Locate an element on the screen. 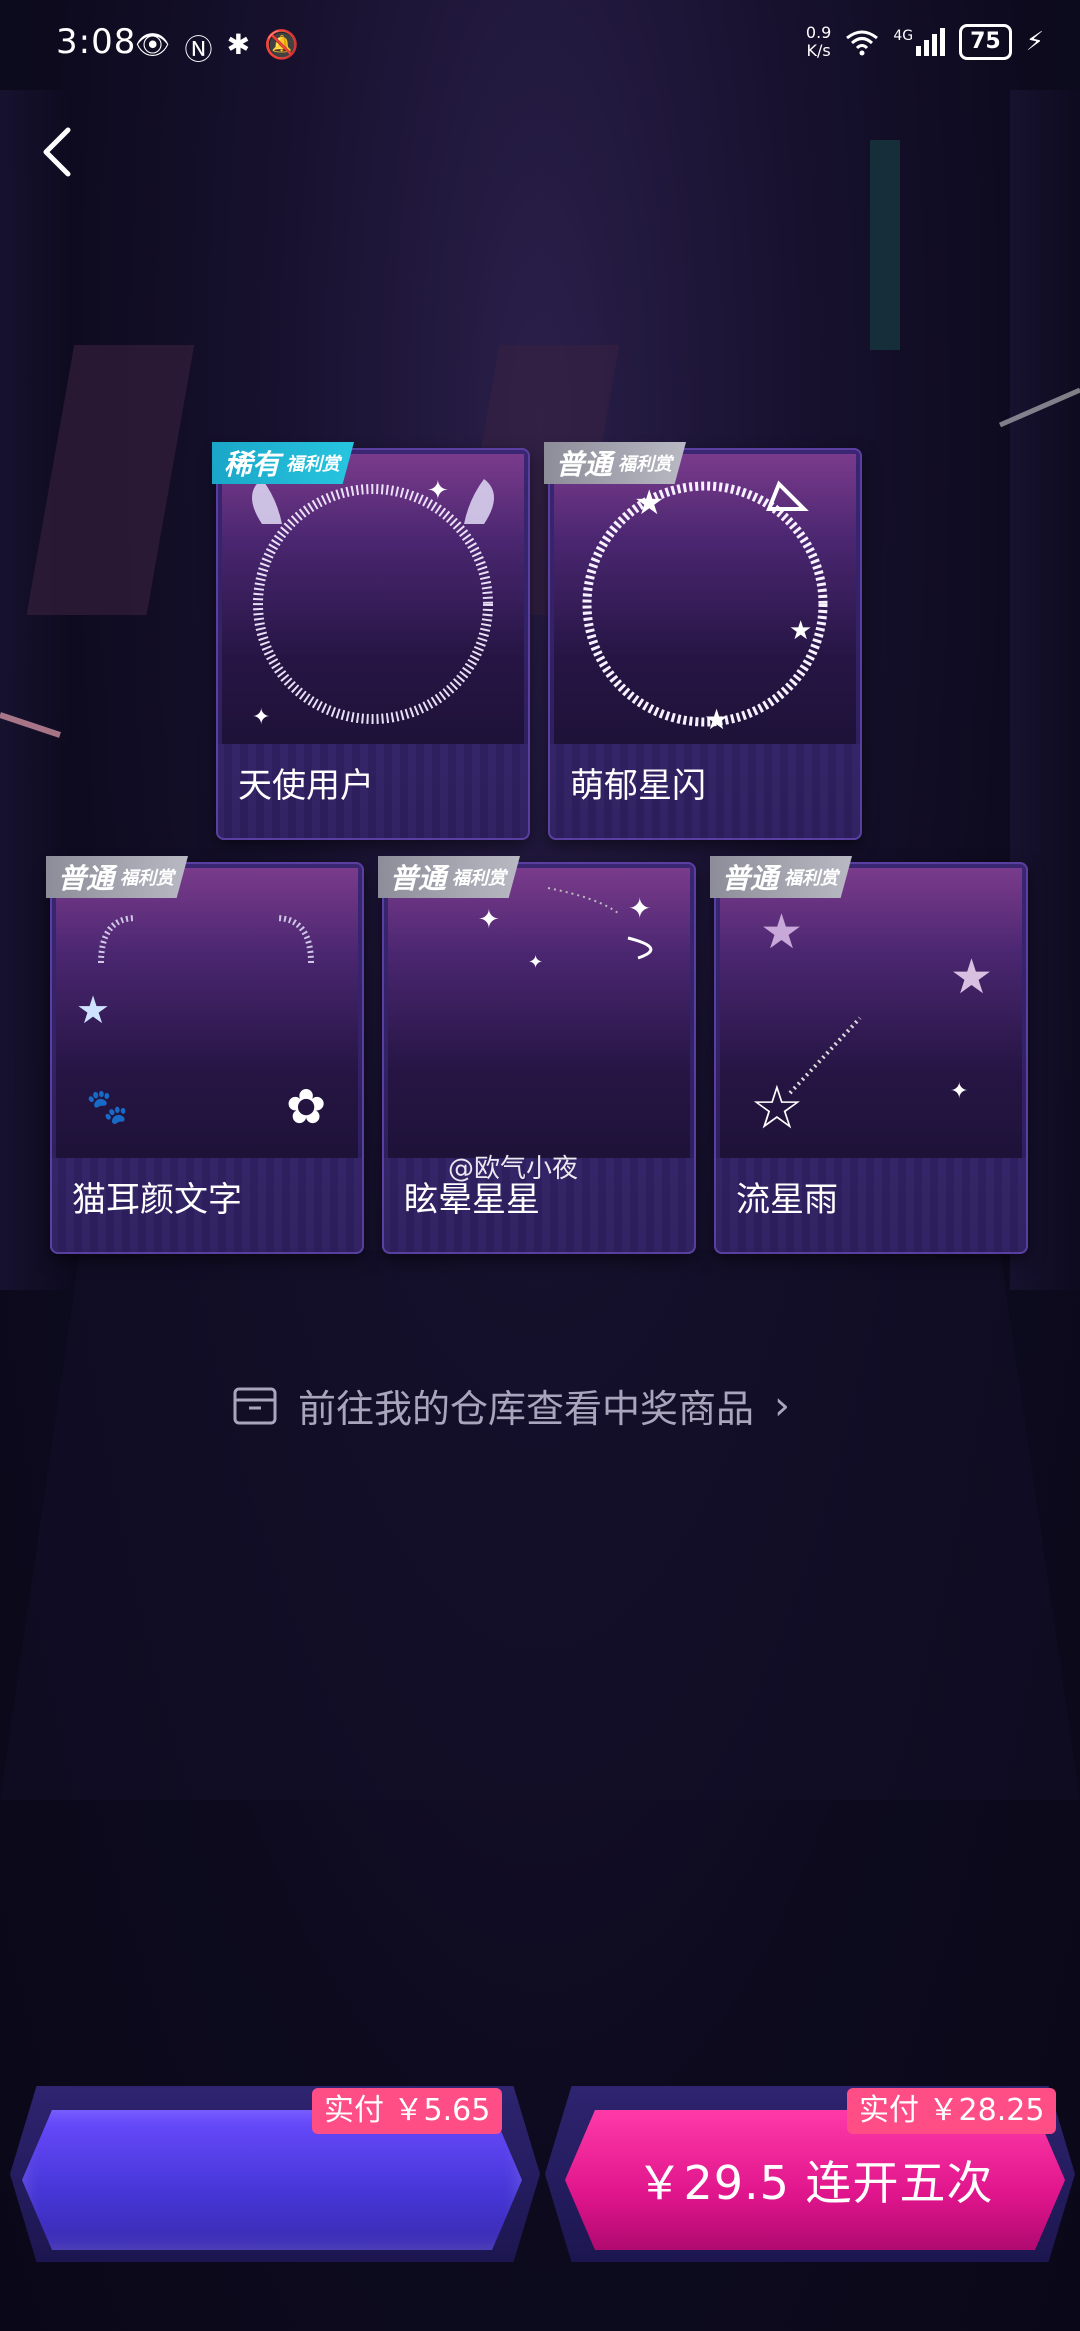 Image resolution: width=1080 pixels, height=2331 pixels. warehouse-link-text: 前往我的仓库查看中奖商品 is located at coordinates (526, 1409).